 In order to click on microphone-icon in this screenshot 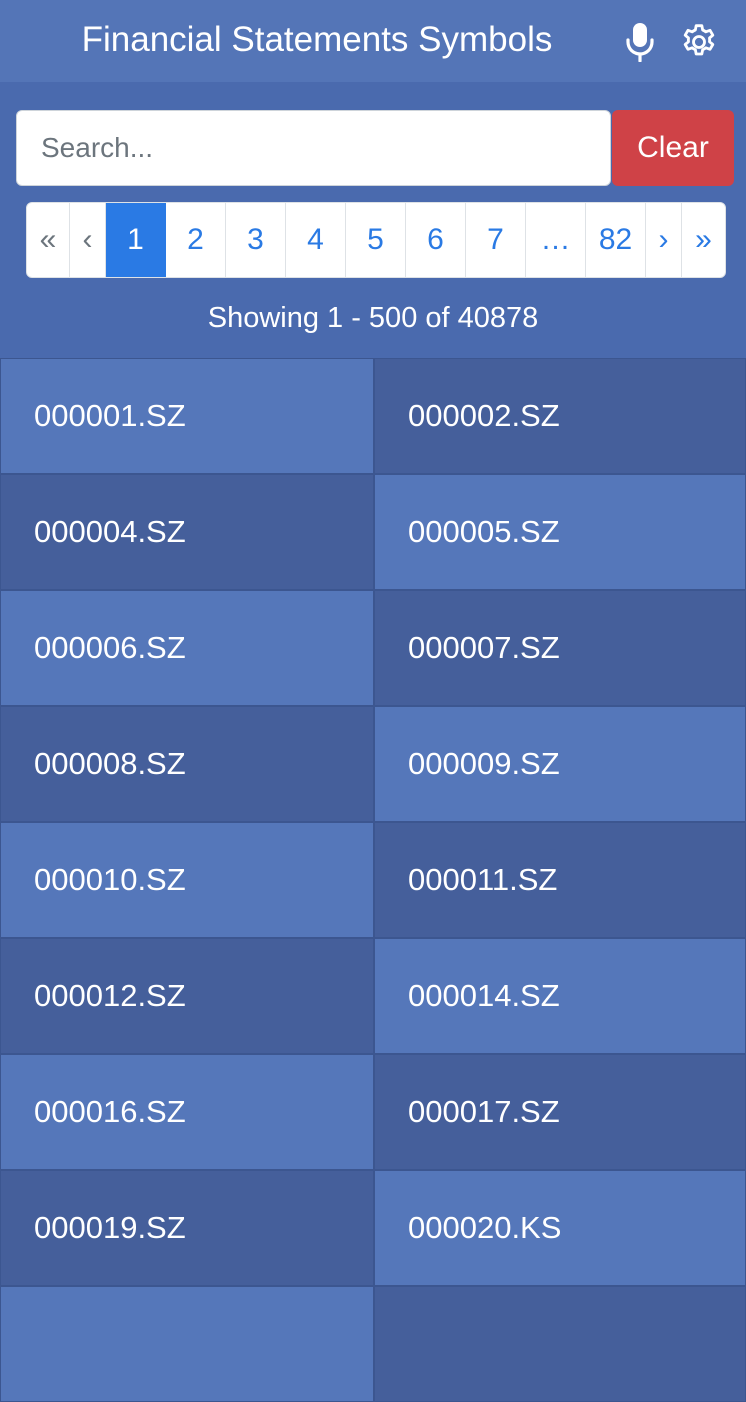, I will do `click(640, 42)`.